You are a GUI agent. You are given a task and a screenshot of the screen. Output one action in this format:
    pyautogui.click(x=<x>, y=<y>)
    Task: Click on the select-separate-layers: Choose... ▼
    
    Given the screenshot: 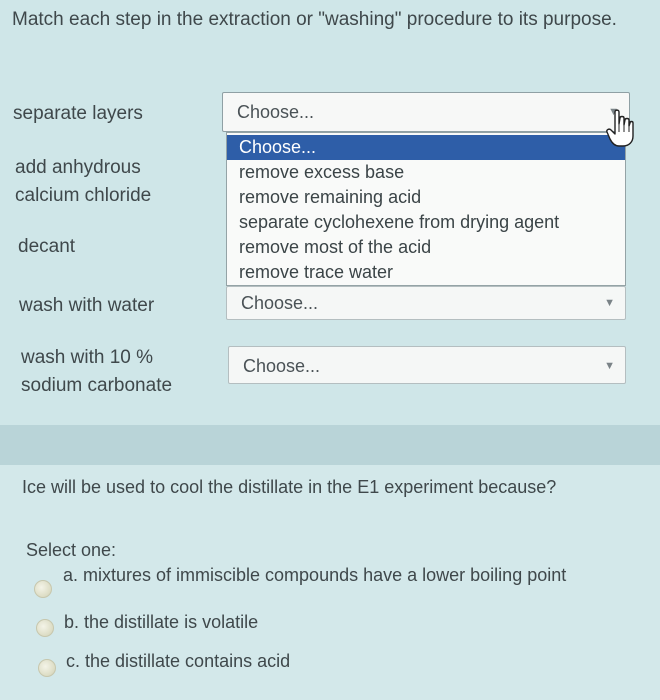 What is the action you would take?
    pyautogui.click(x=426, y=112)
    